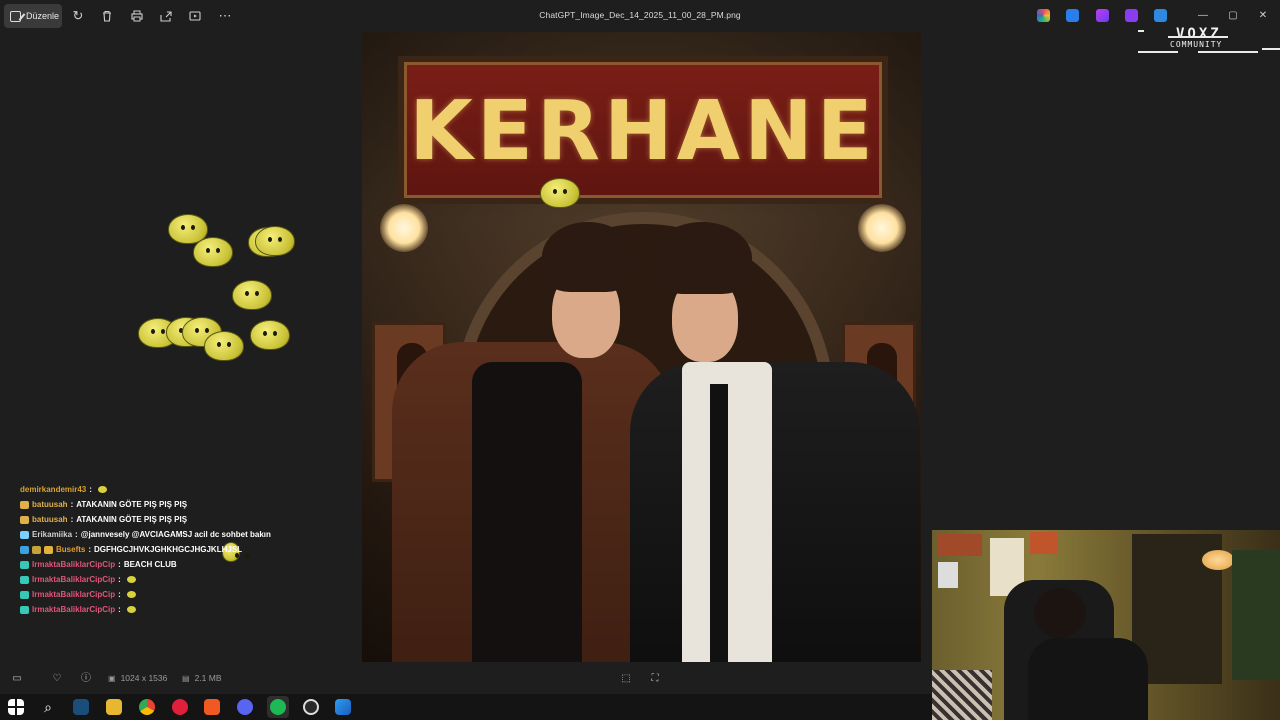 The image size is (1280, 720). Describe the element at coordinates (180, 707) in the screenshot. I see `youtube-music-icon` at that location.